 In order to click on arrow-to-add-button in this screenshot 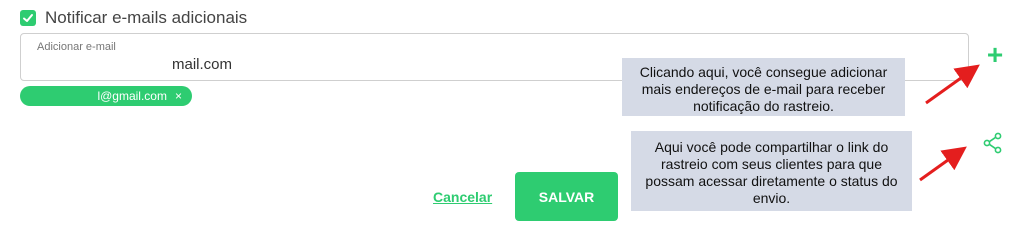, I will do `click(952, 84)`.